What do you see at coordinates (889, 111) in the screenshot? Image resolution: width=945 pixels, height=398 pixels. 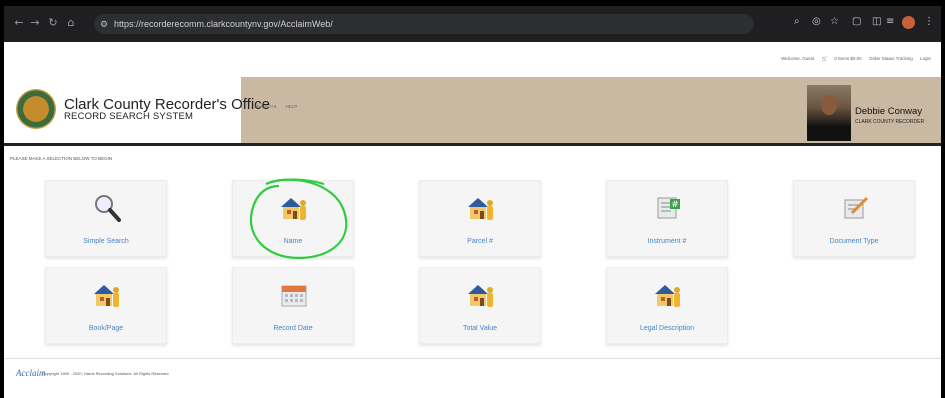 I see `recorder-name: Debbie Conway` at bounding box center [889, 111].